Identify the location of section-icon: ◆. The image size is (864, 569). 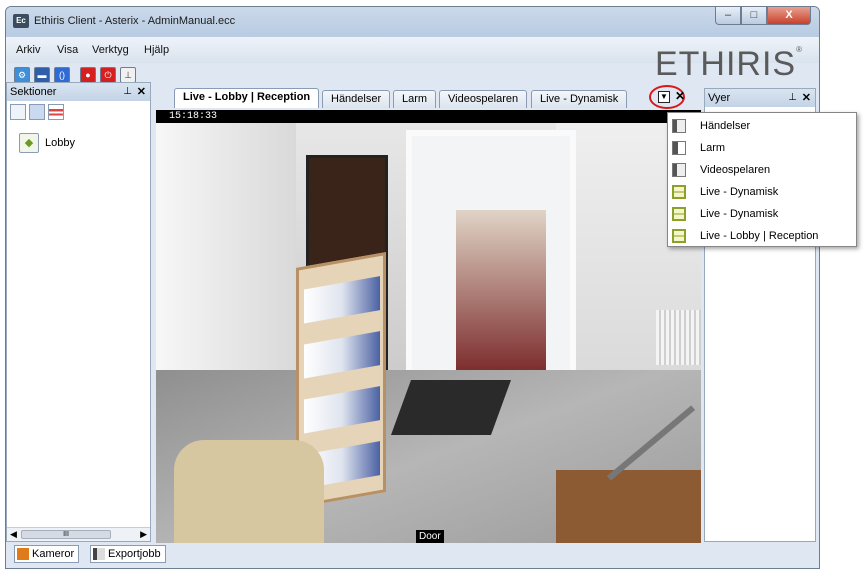
(29, 143).